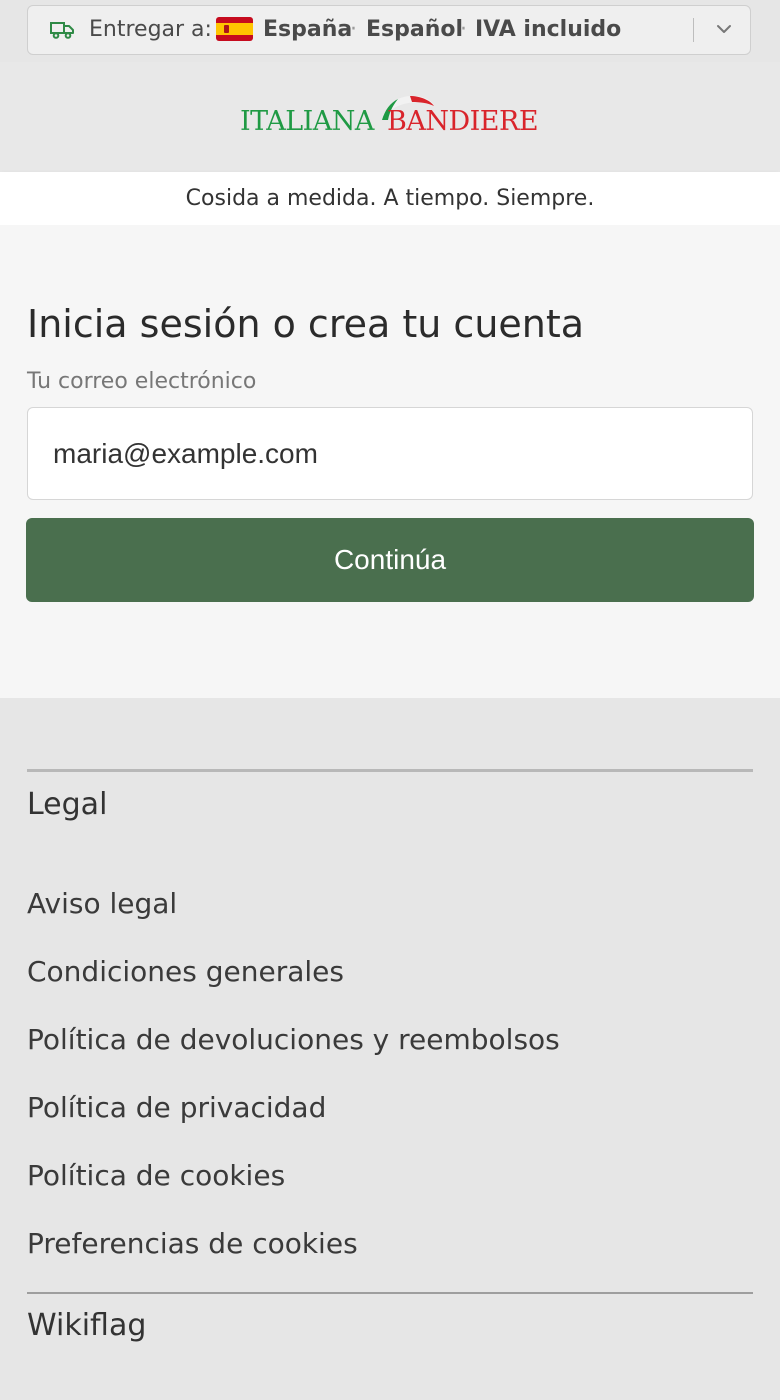 This screenshot has height=1400, width=780. What do you see at coordinates (693, 30) in the screenshot?
I see `divider` at bounding box center [693, 30].